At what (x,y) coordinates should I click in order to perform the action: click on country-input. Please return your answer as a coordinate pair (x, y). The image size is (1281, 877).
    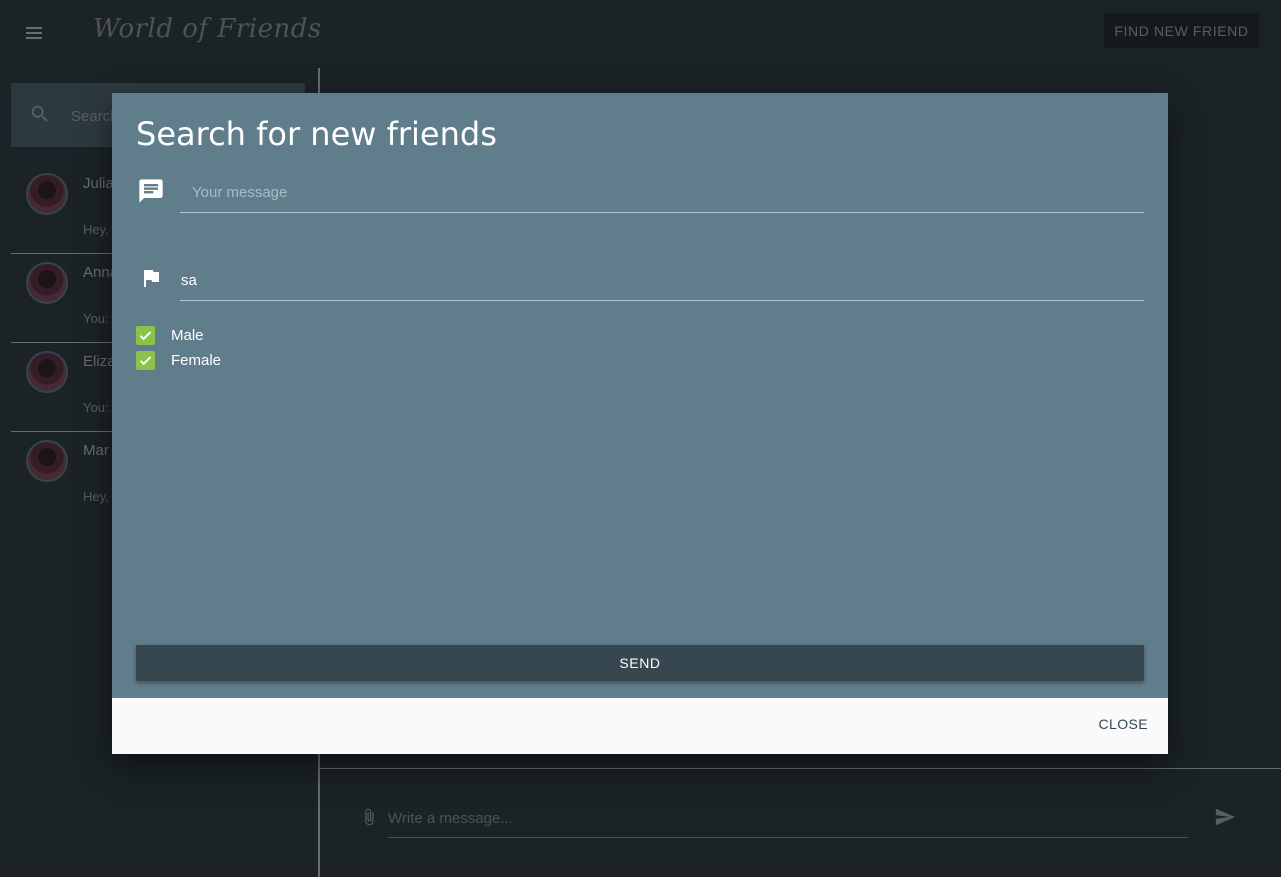
    Looking at the image, I should click on (662, 280).